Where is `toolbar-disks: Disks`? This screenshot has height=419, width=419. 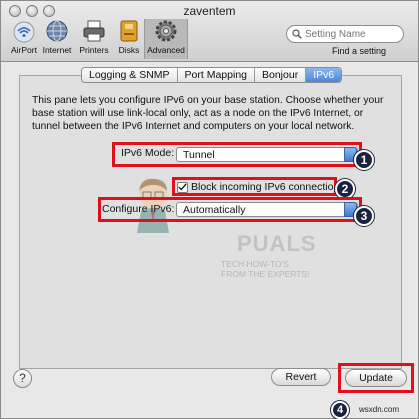
toolbar-disks: Disks is located at coordinates (129, 39).